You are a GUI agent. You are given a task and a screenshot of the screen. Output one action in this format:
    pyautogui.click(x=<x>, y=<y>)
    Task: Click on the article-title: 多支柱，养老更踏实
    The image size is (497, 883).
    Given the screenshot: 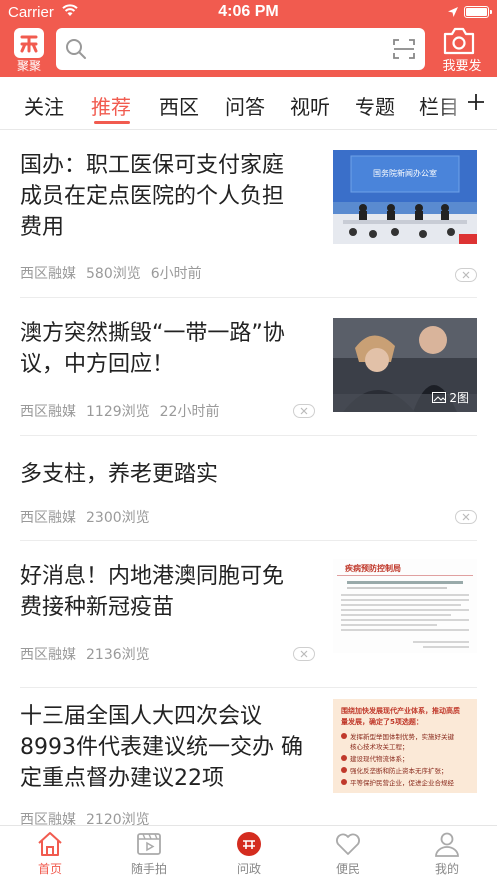 What is the action you would take?
    pyautogui.click(x=230, y=474)
    